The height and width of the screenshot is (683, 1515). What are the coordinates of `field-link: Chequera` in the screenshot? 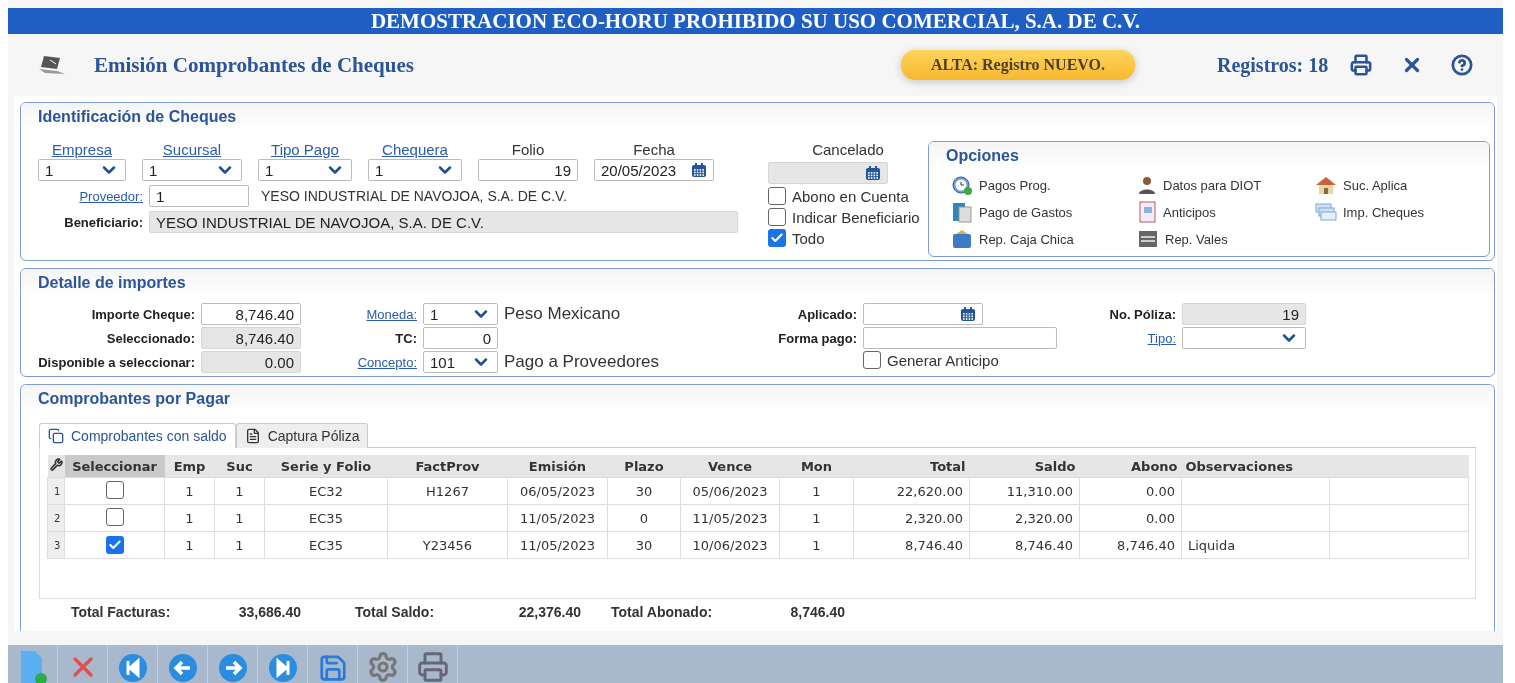 It's located at (415, 150).